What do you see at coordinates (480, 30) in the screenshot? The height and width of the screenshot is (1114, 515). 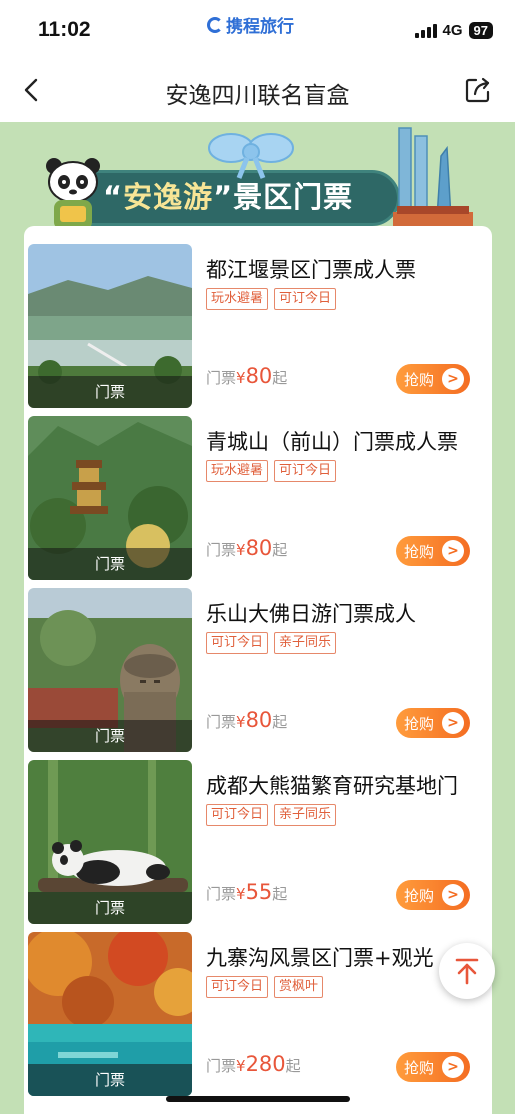 I see `battery-icon: 97` at bounding box center [480, 30].